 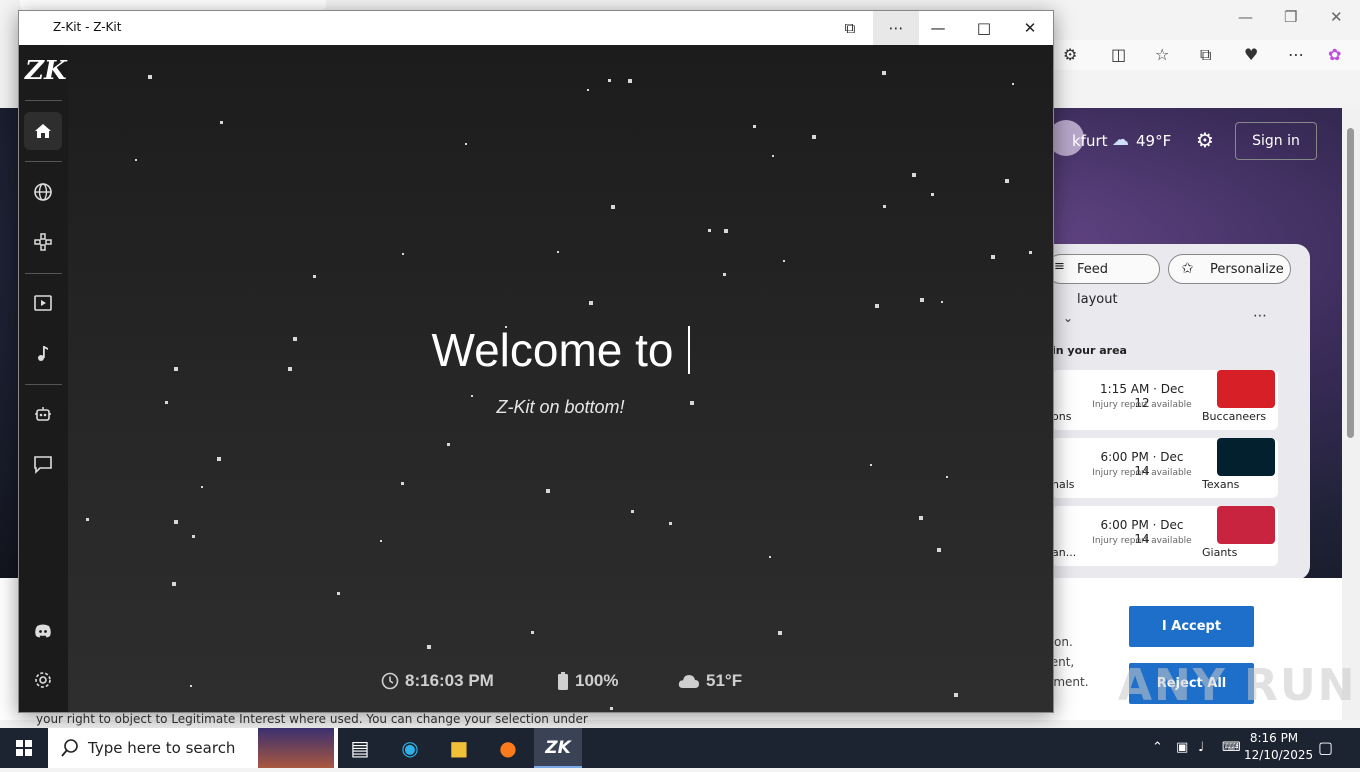 I want to click on window-title: Z-Kit - Z-Kit, so click(x=87, y=27).